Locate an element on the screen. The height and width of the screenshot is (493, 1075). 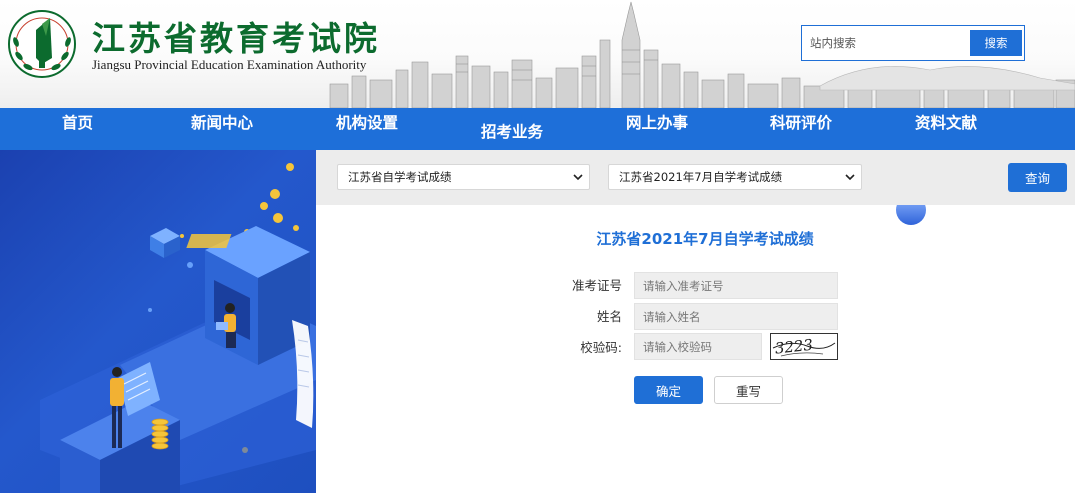
admission-number-label: 准考证号 is located at coordinates (596, 285).